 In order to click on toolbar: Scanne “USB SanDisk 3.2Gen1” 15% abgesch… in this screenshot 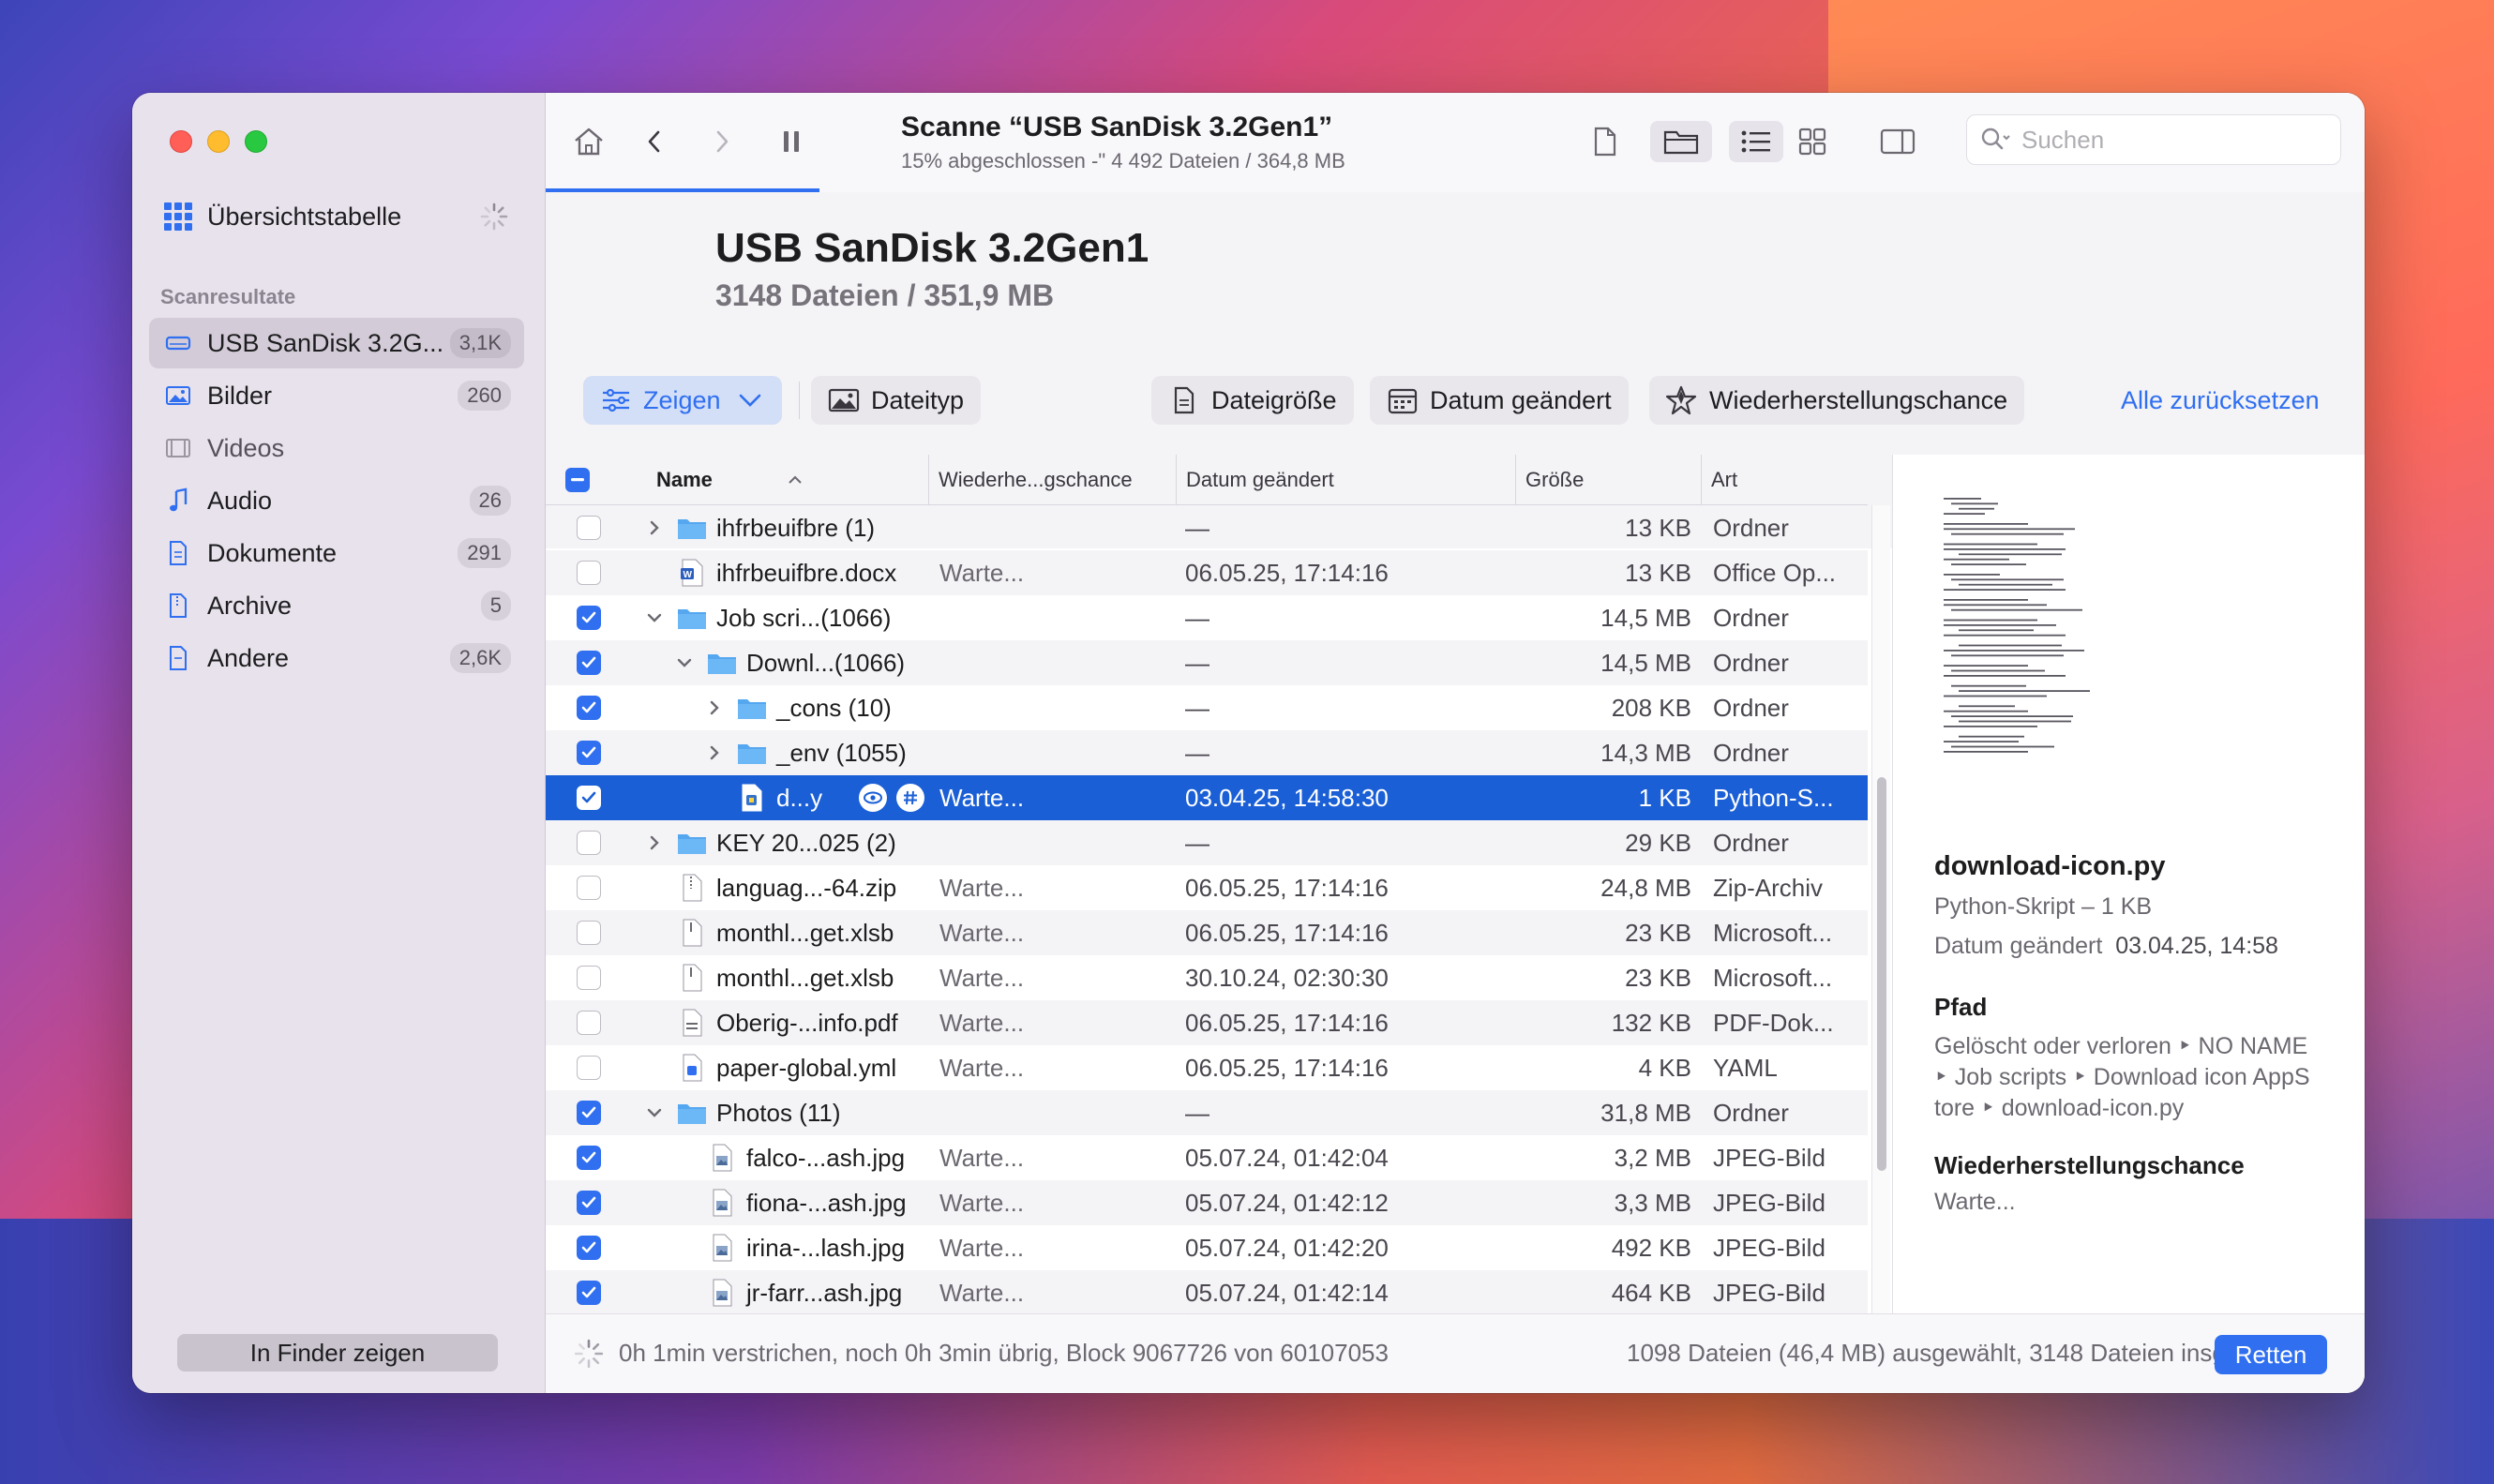, I will do `click(1455, 142)`.